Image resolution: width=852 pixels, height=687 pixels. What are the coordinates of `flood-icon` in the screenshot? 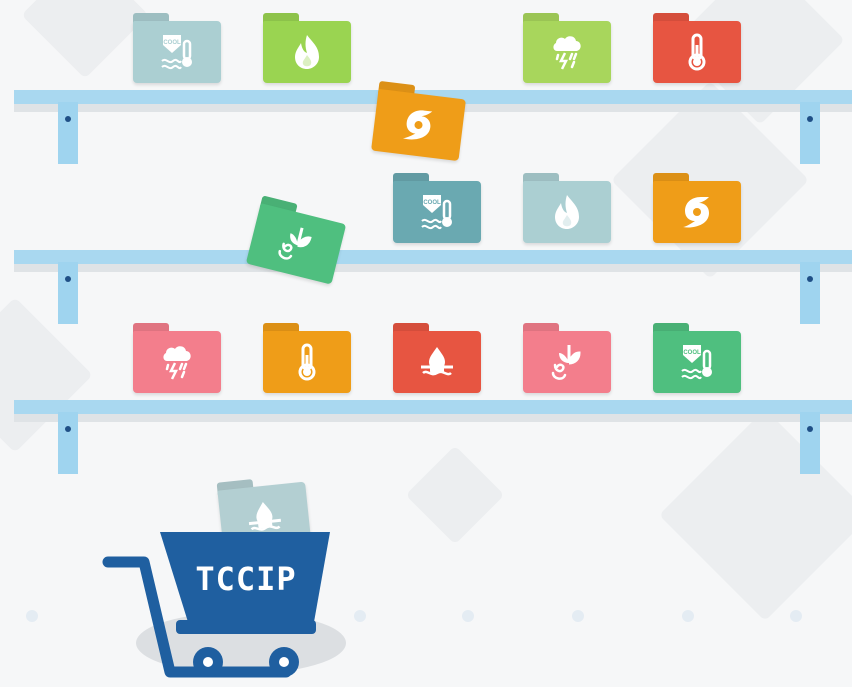 It's located at (437, 361).